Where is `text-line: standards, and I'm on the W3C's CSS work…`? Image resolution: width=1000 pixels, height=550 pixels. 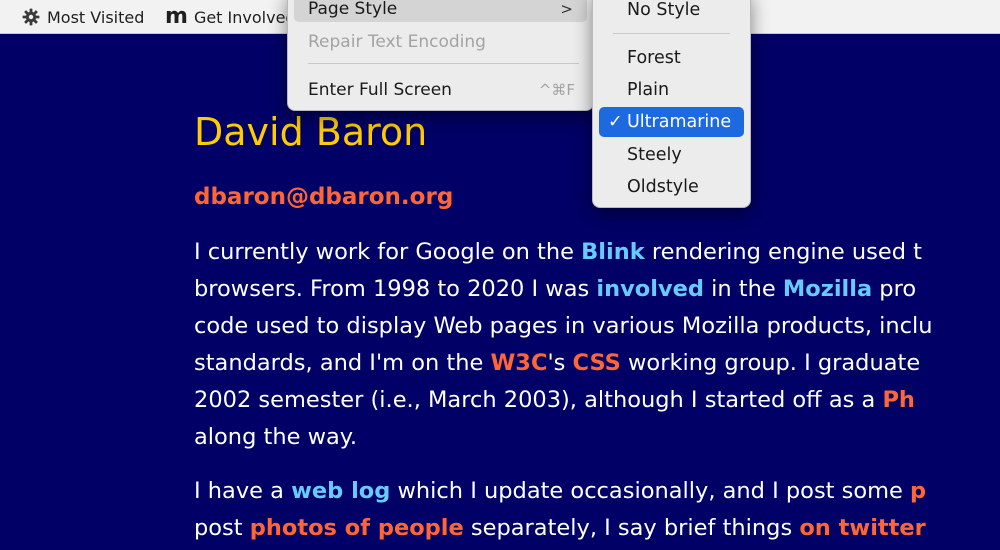
text-line: standards, and I'm on the W3C's CSS work… is located at coordinates (557, 363).